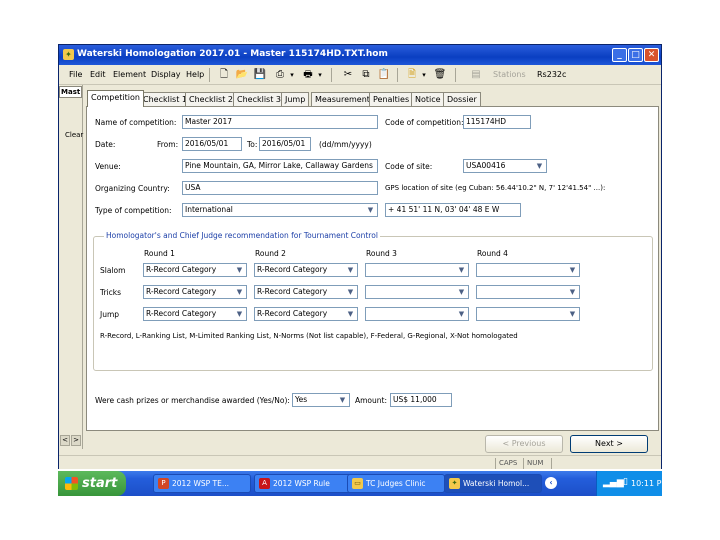 The width and height of the screenshot is (720, 540). I want to click on copy-icon: ⧉, so click(366, 75).